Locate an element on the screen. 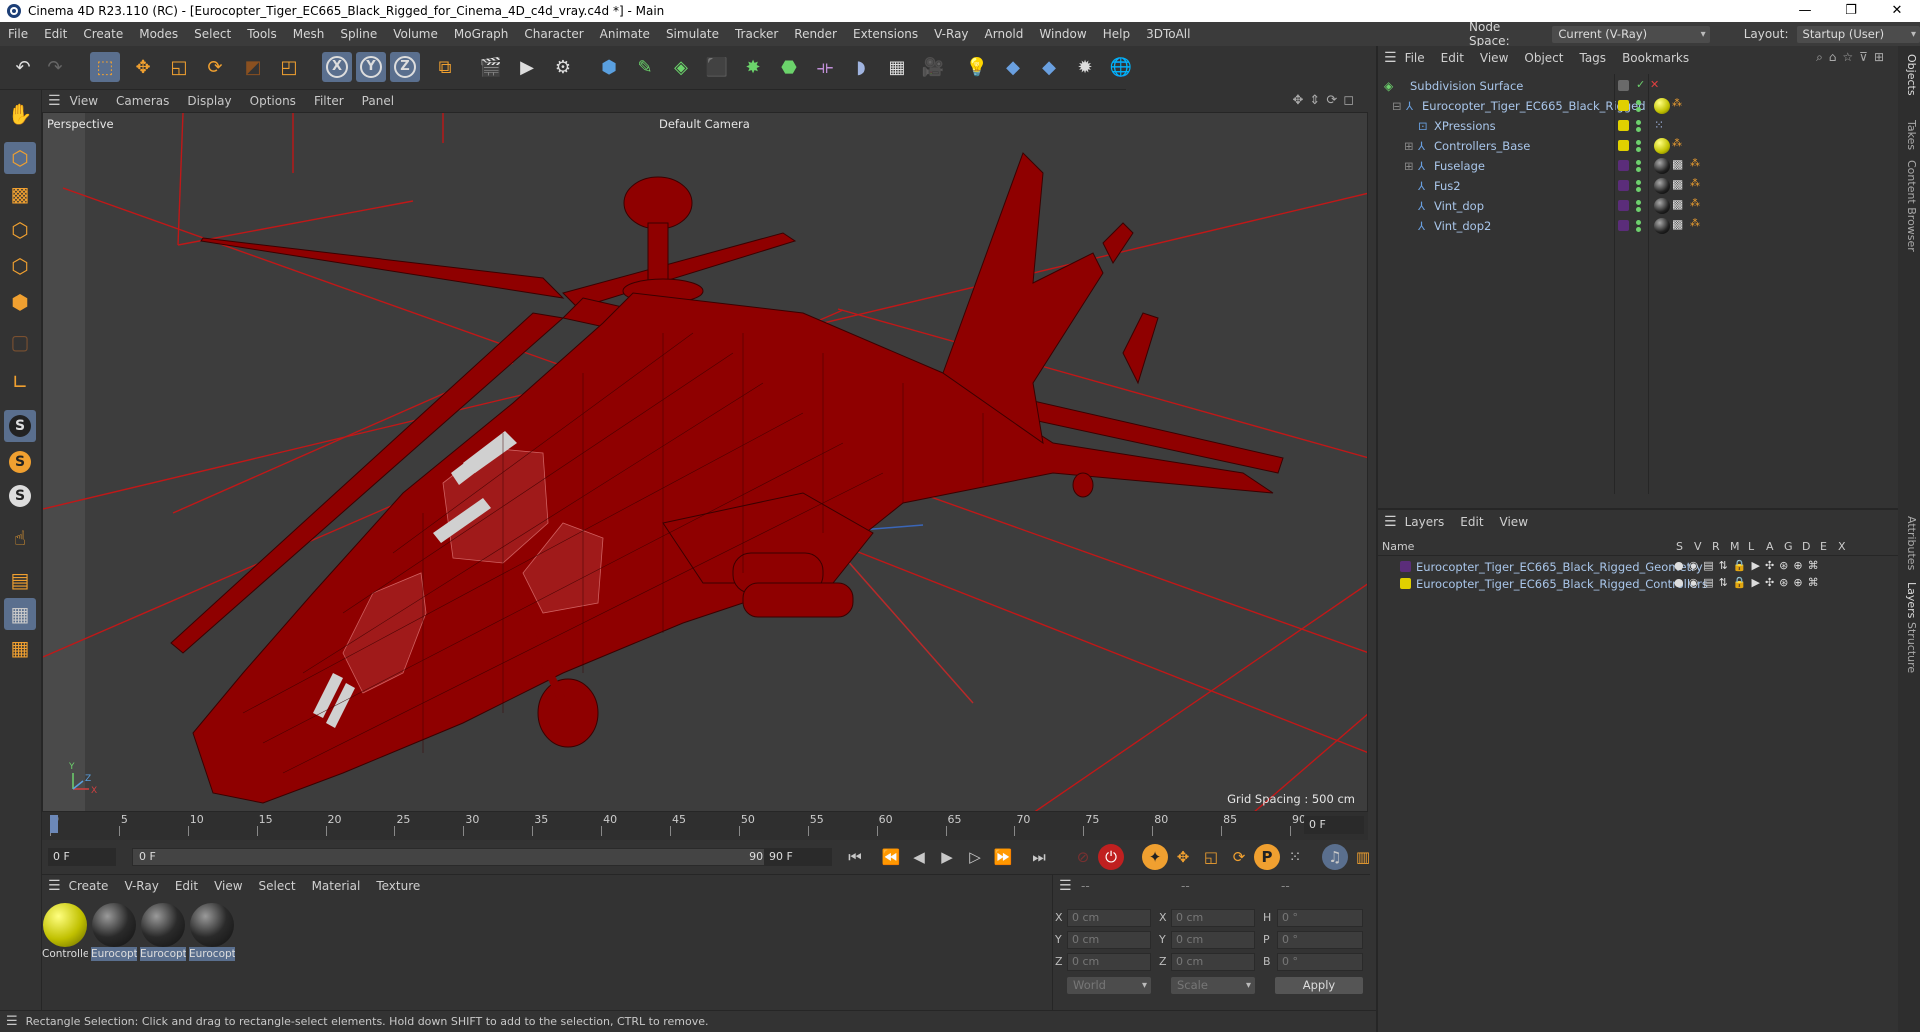 This screenshot has height=1032, width=1920. obj-menu-view: View is located at coordinates (1494, 58).